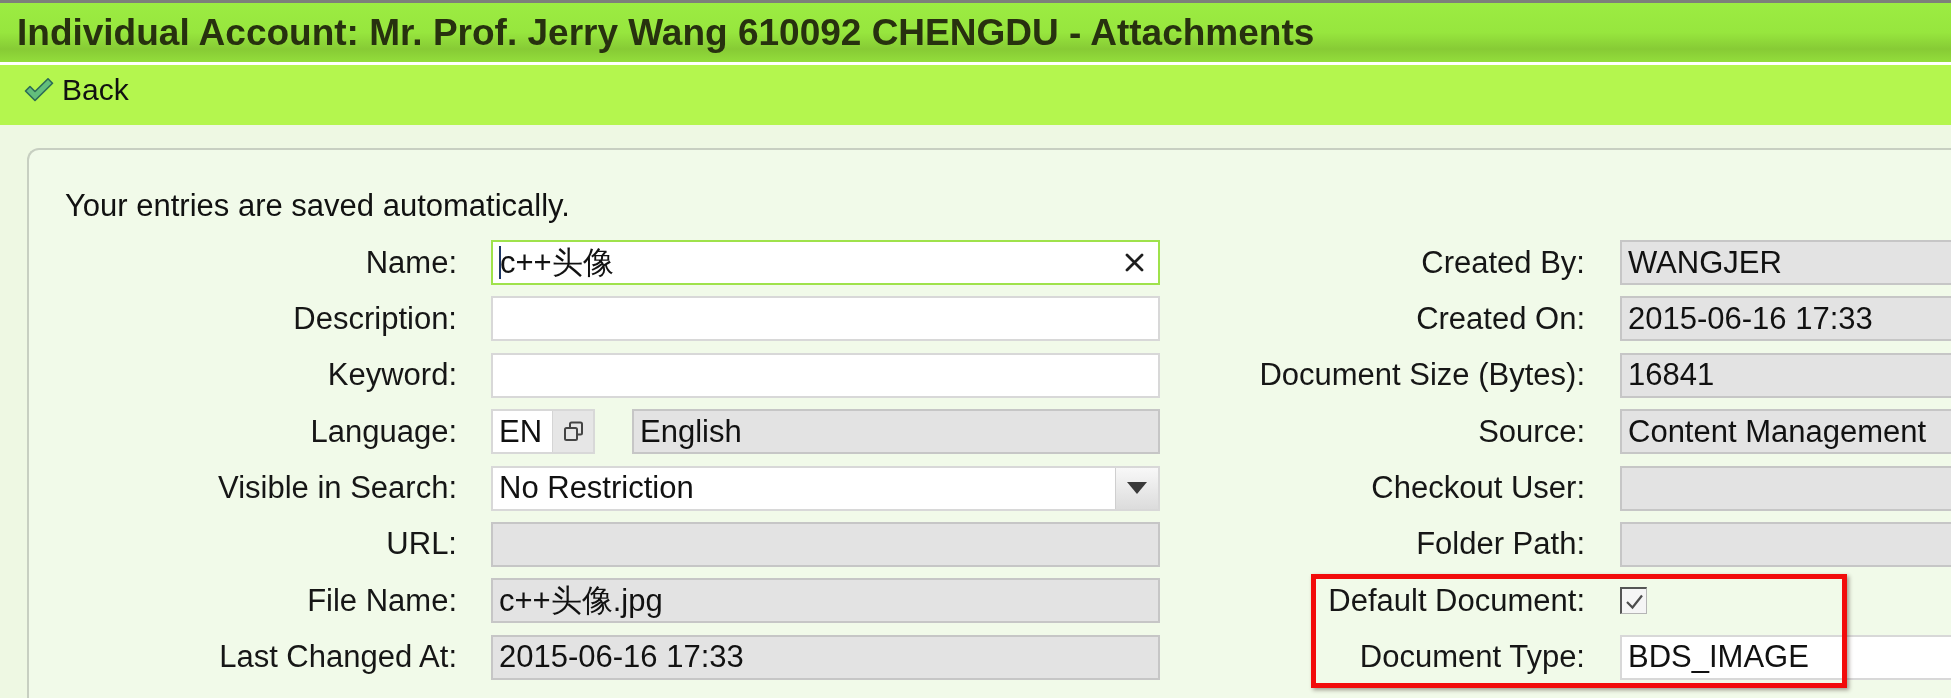 The image size is (1951, 698). What do you see at coordinates (500, 262) in the screenshot?
I see `text-cursor-icon` at bounding box center [500, 262].